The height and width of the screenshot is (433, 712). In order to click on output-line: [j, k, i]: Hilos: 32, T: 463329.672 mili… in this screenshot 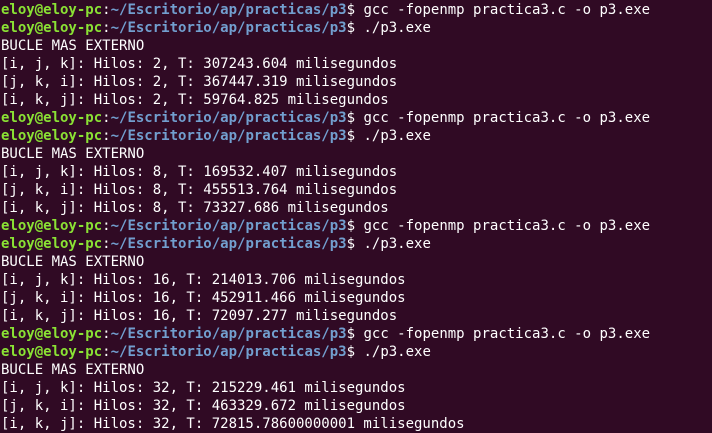, I will do `click(203, 406)`.